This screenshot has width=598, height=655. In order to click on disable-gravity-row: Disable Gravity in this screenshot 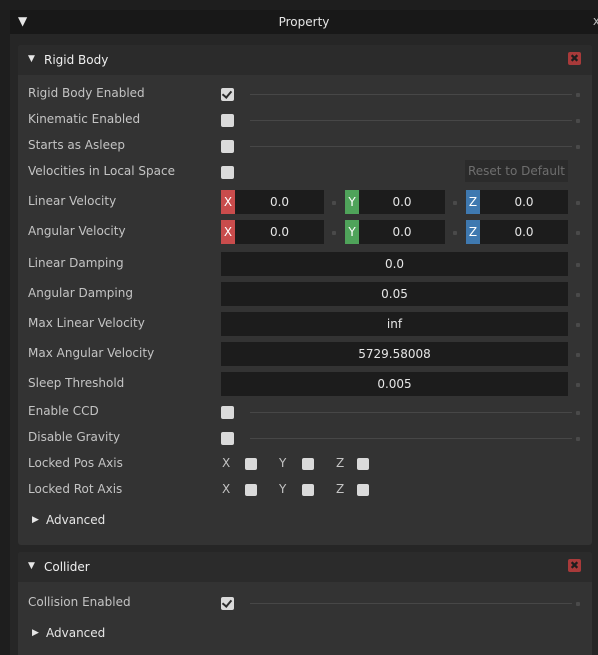, I will do `click(305, 438)`.